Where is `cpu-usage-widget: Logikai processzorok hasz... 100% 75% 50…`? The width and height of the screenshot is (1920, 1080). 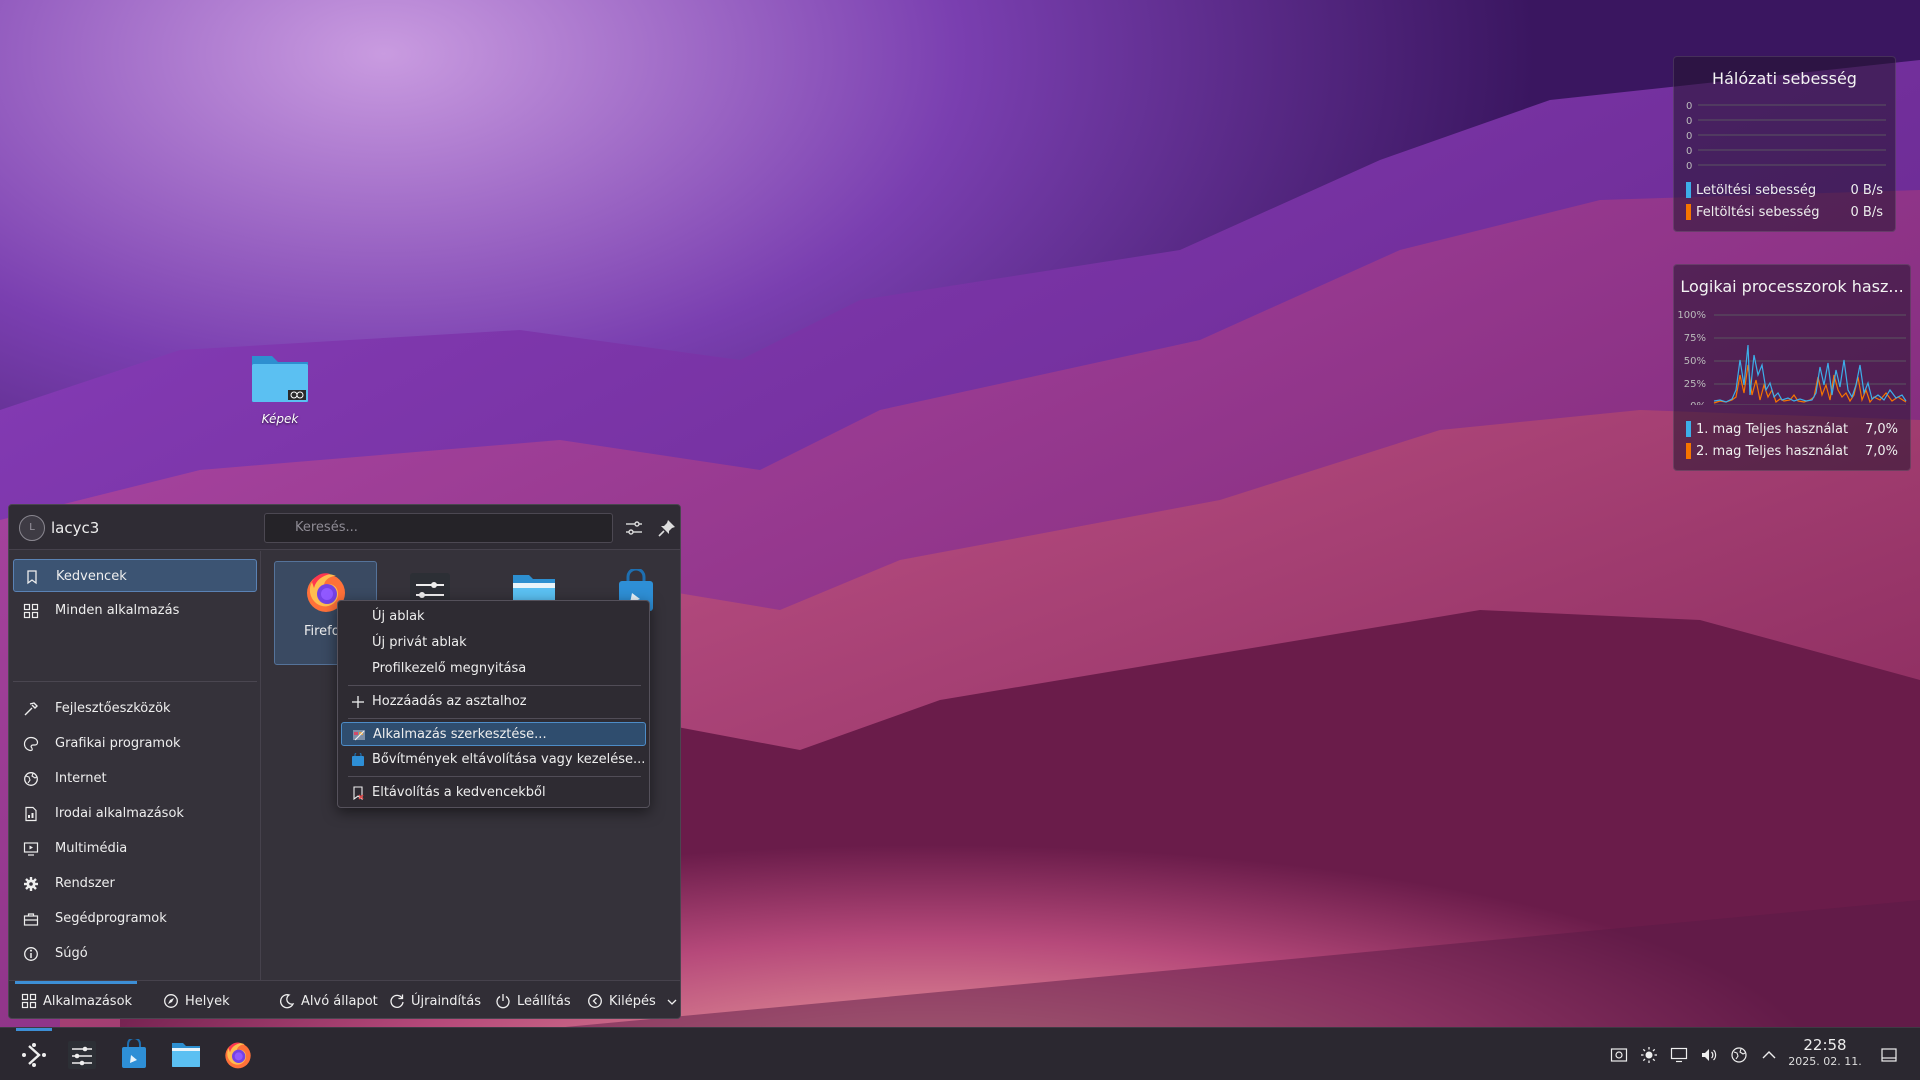 cpu-usage-widget: Logikai processzorok hasz... 100% 75% 50… is located at coordinates (1792, 367).